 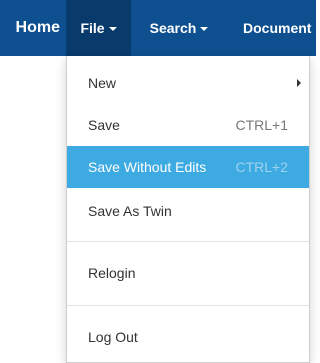 I want to click on menu-item-save: Save CTRL+1, so click(x=188, y=125).